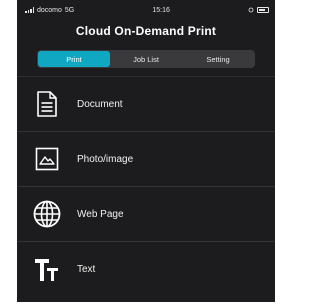 The image size is (320, 304). Describe the element at coordinates (47, 269) in the screenshot. I see `text-icon` at that location.